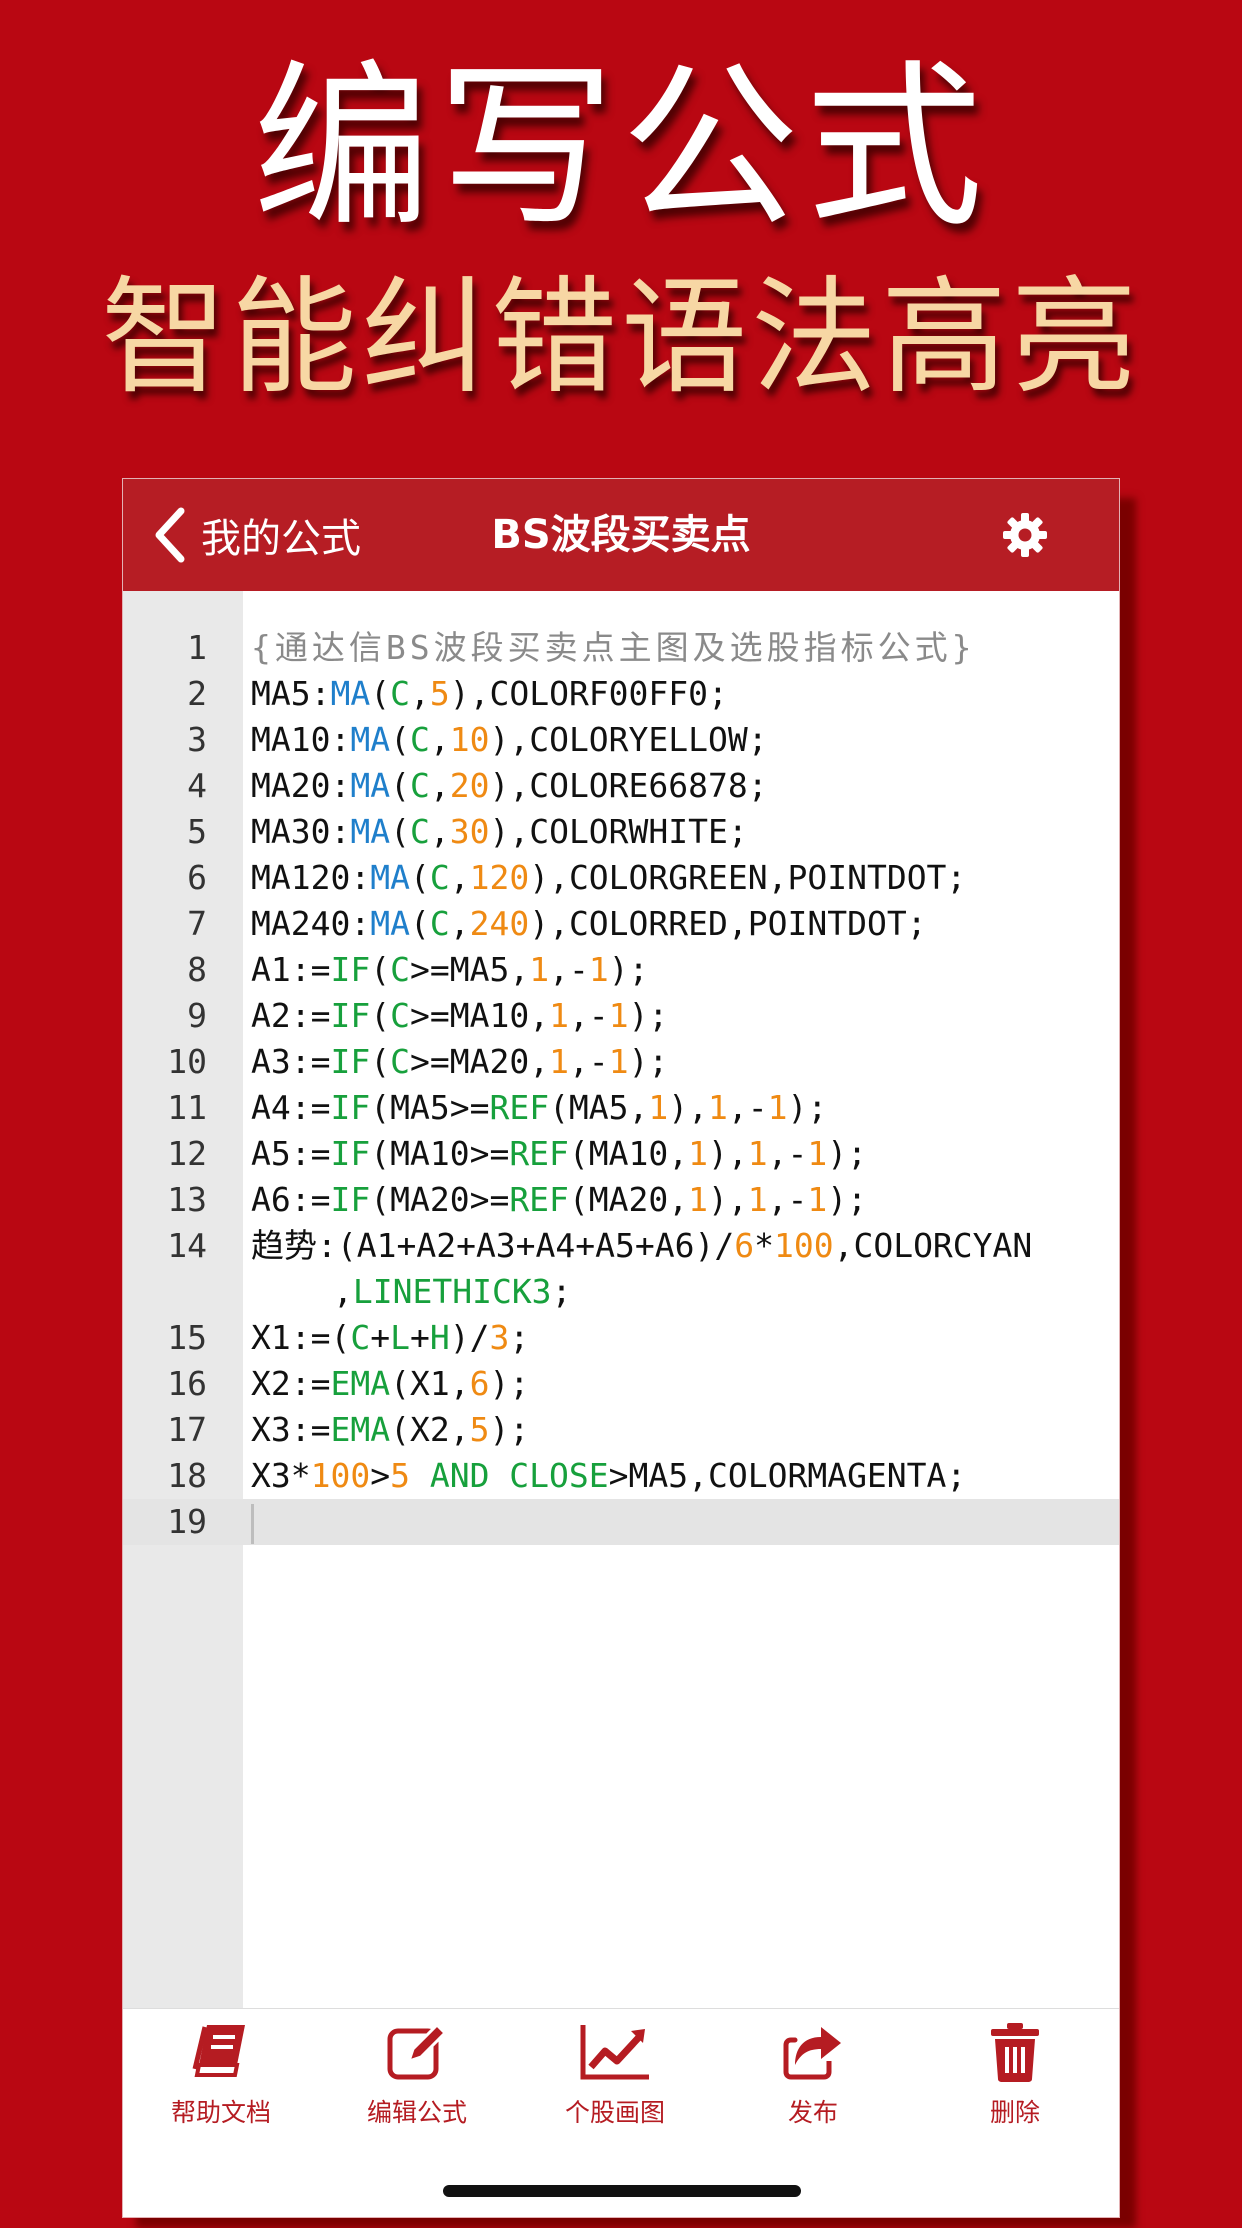 This screenshot has height=2228, width=1242. I want to click on code-line: 3 MA10:MA(C,10),COLORYELLOW;, so click(621, 740).